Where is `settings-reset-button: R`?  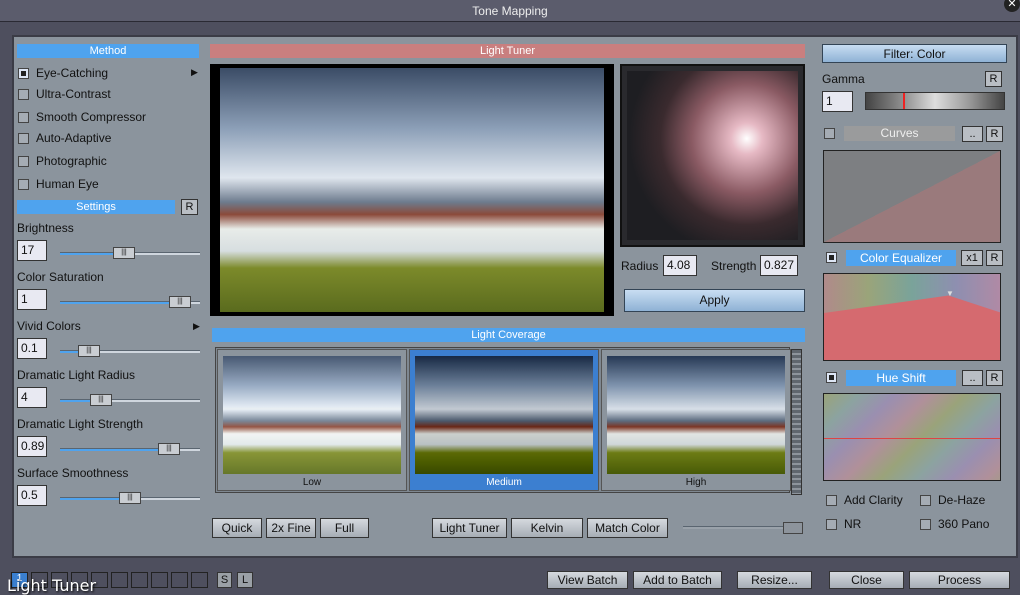 settings-reset-button: R is located at coordinates (189, 207).